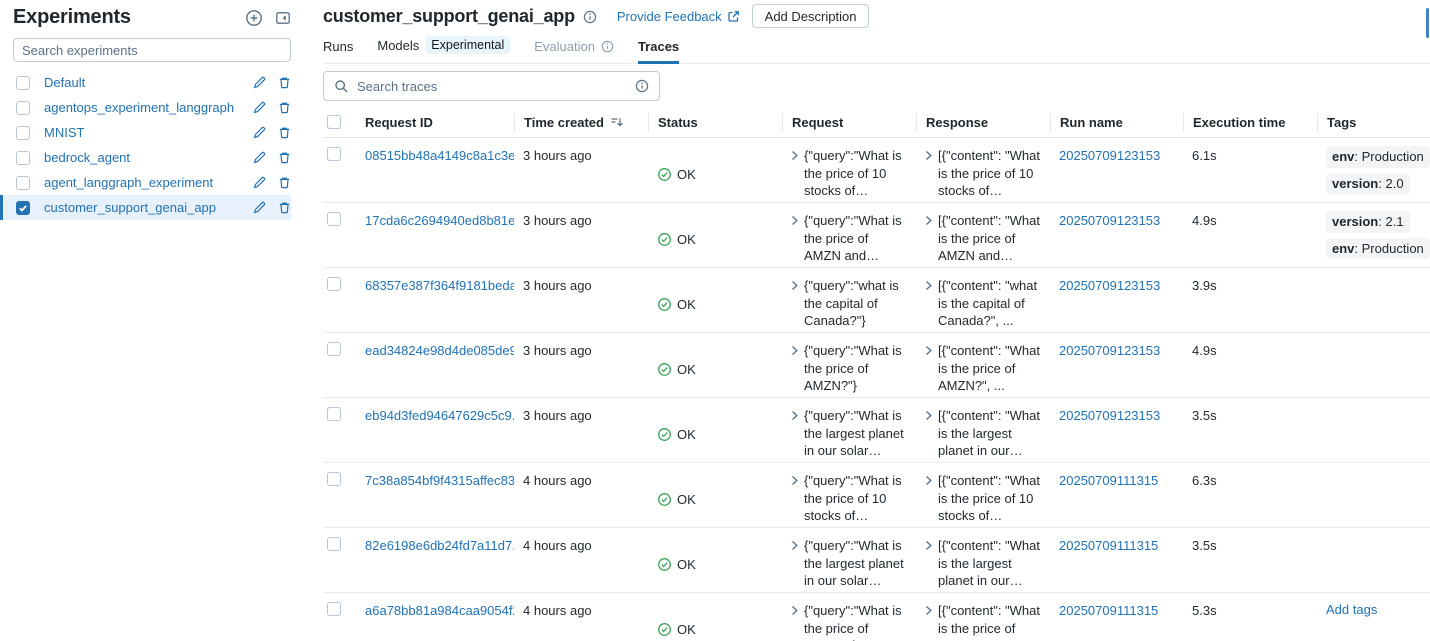  I want to click on column-header-request-id: Request ID, so click(435, 122).